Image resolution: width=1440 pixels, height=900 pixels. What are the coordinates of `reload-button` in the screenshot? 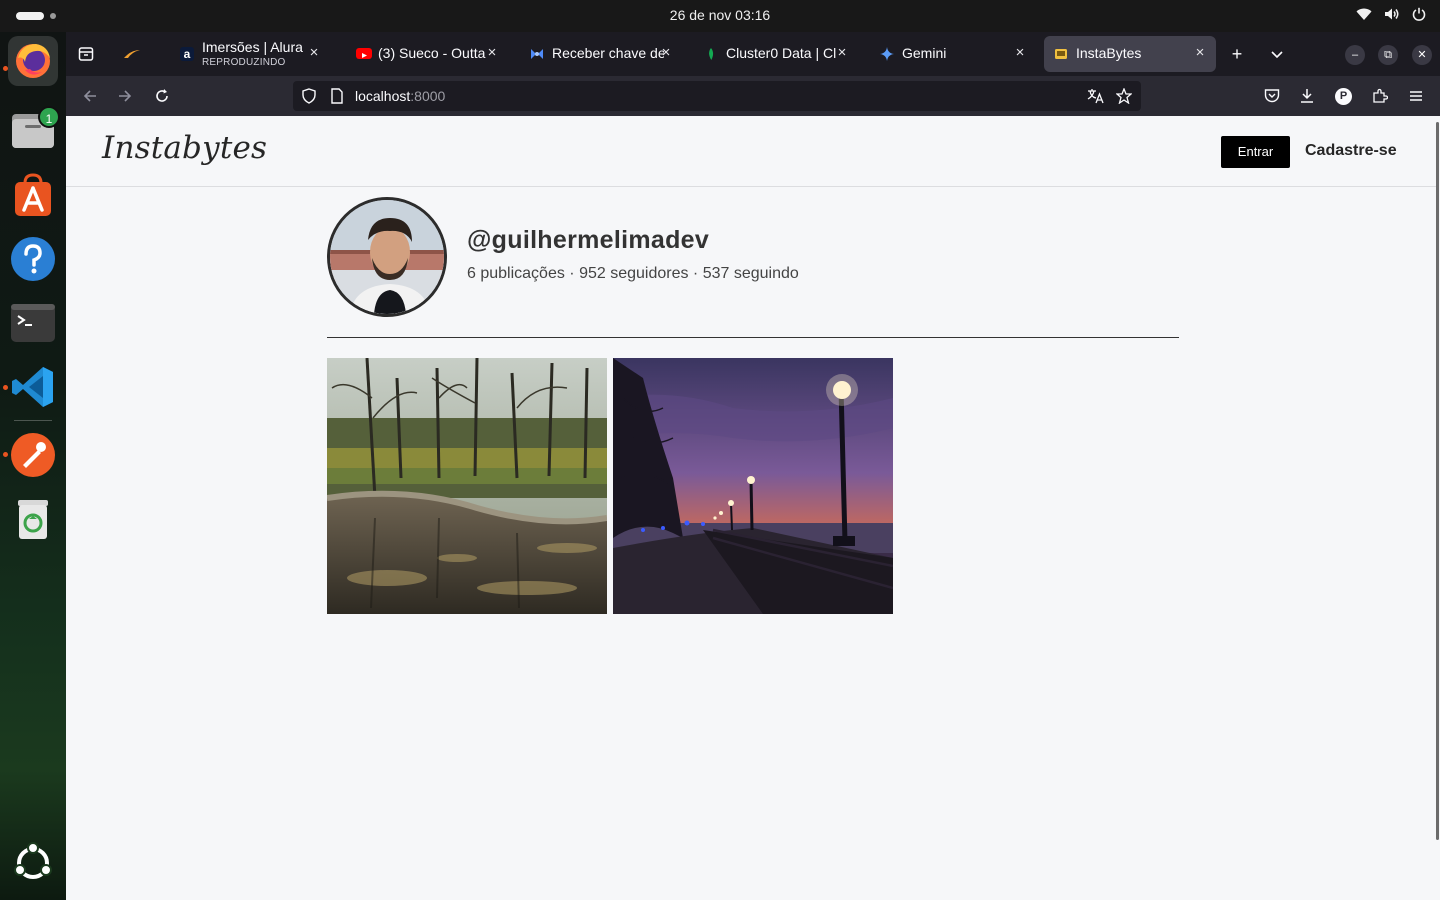 It's located at (162, 96).